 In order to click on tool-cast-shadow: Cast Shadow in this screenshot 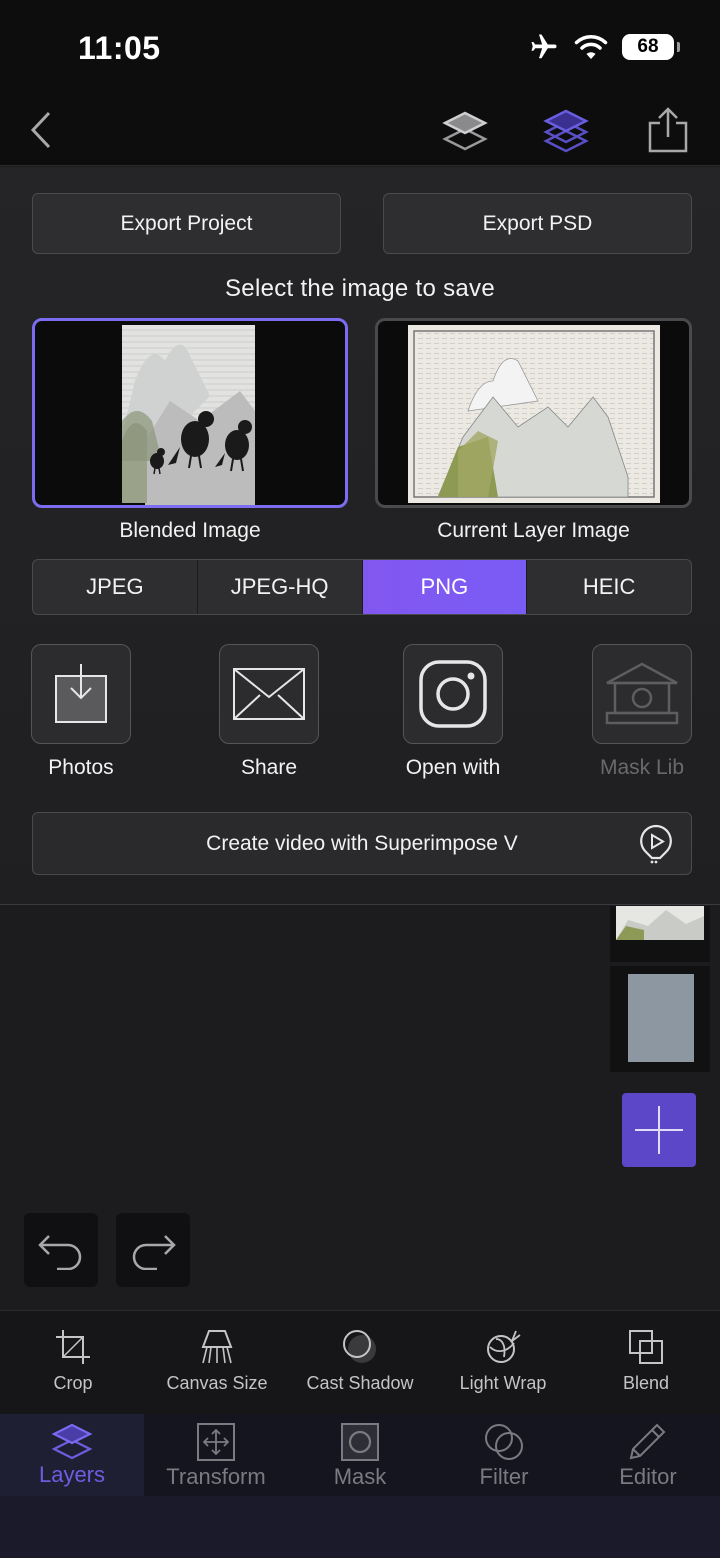, I will do `click(360, 1361)`.